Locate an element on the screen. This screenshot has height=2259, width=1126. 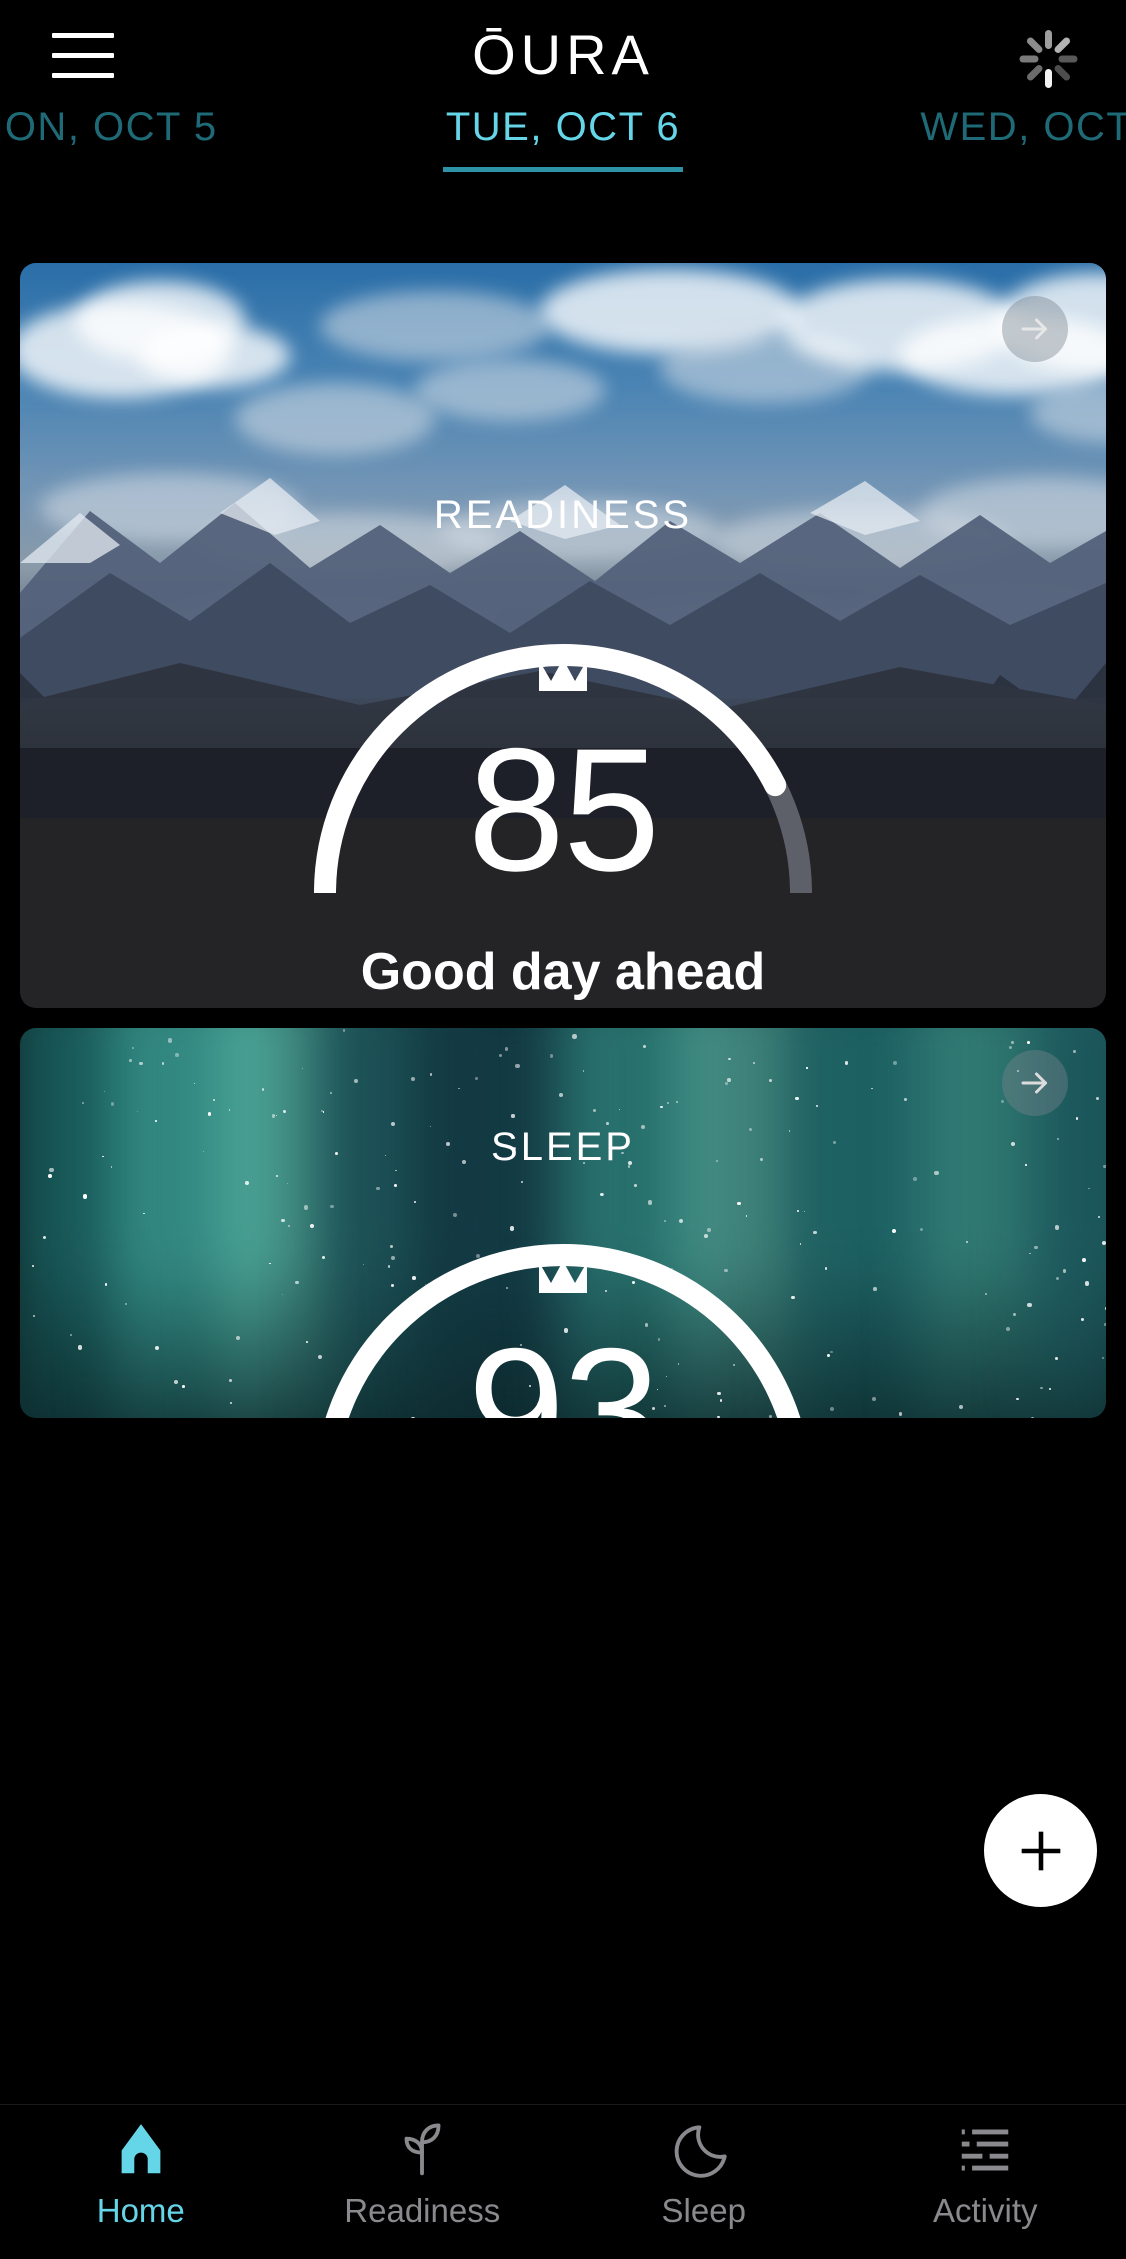
nav-label-sleep: Sleep is located at coordinates (703, 2210).